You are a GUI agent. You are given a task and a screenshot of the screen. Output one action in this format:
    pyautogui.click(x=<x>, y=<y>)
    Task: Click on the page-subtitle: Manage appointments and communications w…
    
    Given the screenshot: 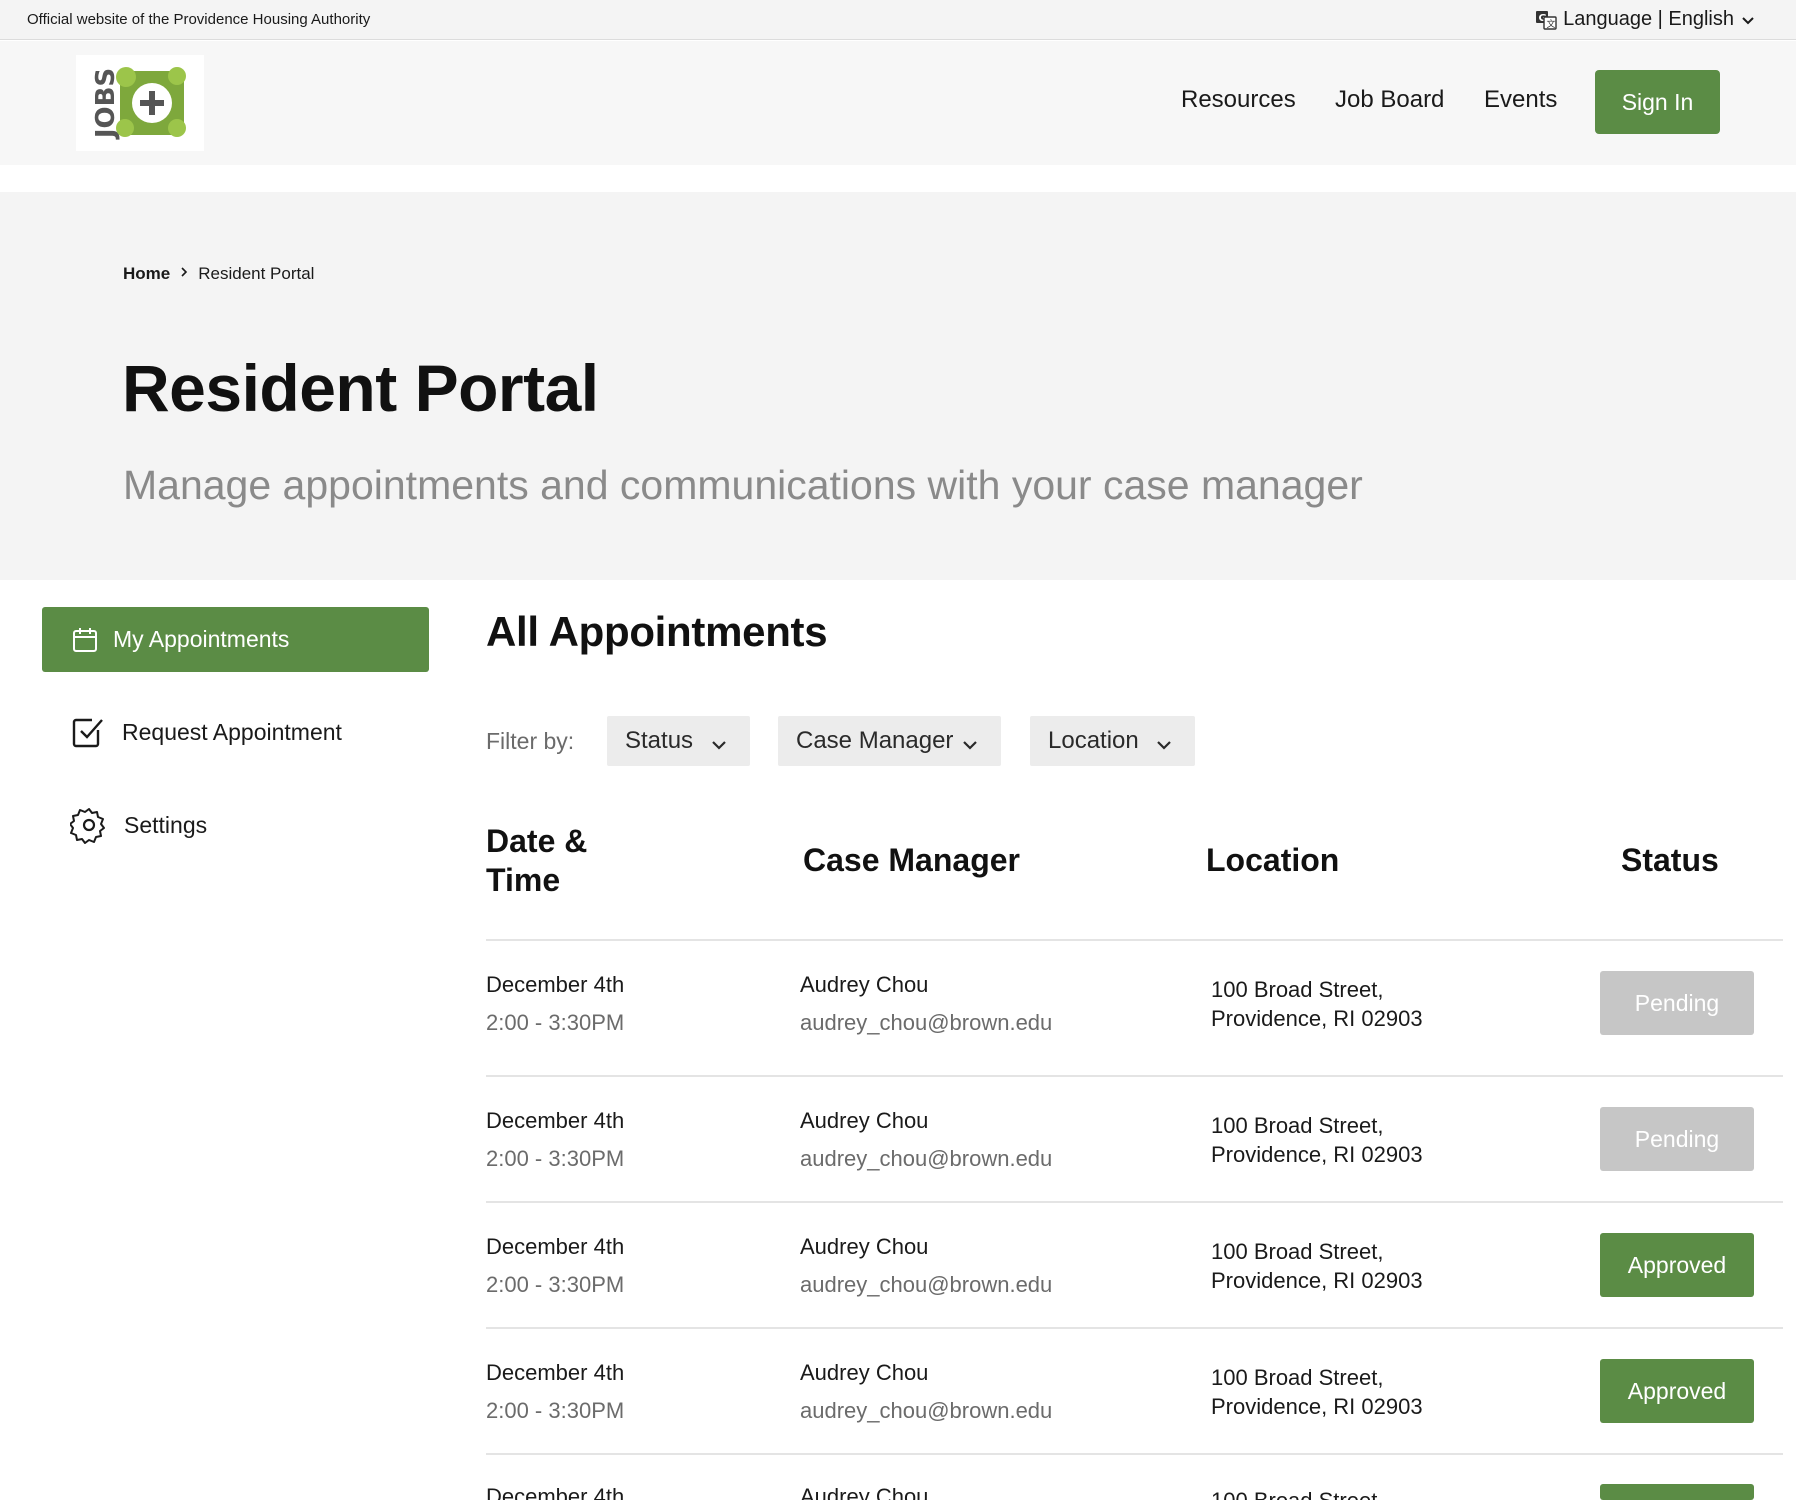 What is the action you would take?
    pyautogui.click(x=743, y=485)
    